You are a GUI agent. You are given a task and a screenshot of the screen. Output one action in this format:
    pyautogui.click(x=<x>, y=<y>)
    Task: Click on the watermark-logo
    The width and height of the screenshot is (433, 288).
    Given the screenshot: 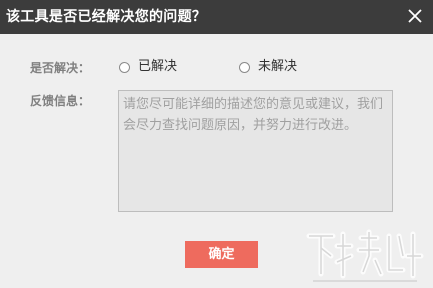 What is the action you would take?
    pyautogui.click(x=365, y=255)
    